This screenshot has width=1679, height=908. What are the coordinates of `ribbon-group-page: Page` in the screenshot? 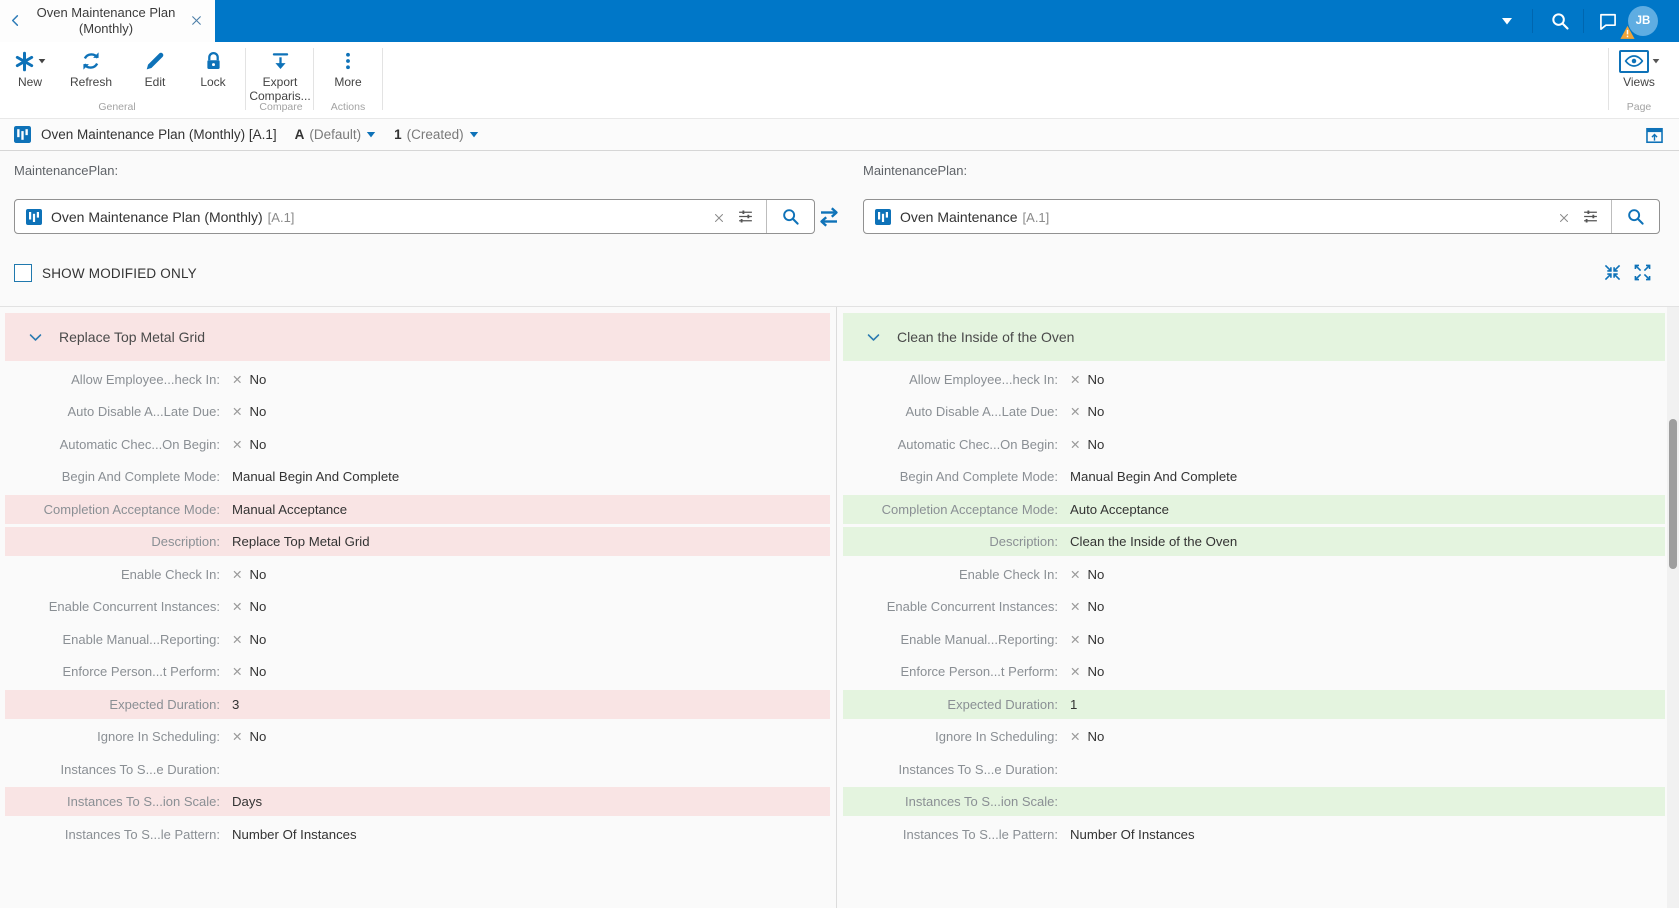 It's located at (1639, 107).